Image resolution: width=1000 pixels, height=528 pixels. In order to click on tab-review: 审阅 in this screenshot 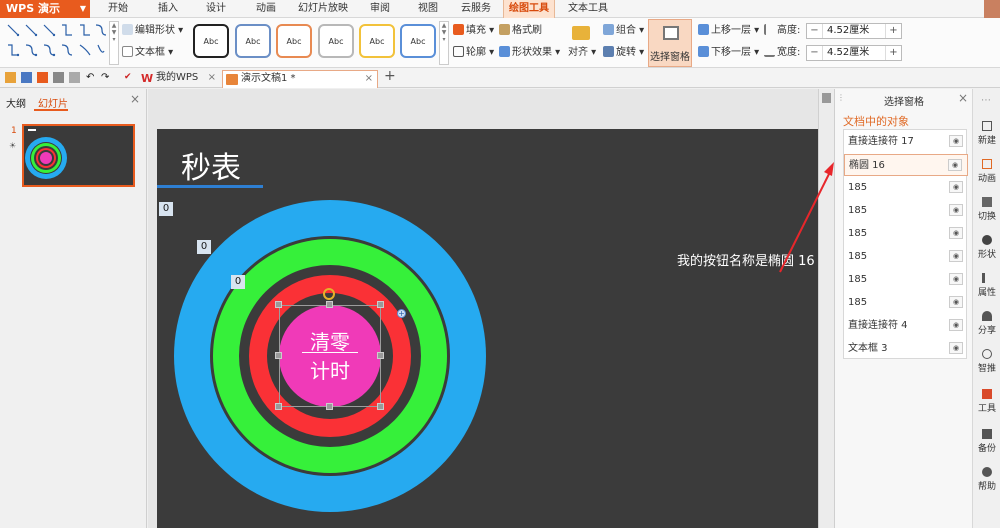, I will do `click(380, 9)`.